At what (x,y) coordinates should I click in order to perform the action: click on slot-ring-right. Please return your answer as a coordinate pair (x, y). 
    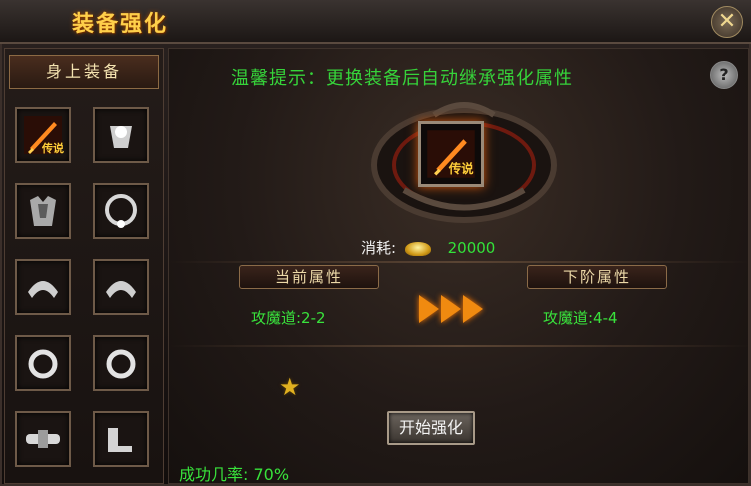
    Looking at the image, I should click on (121, 363).